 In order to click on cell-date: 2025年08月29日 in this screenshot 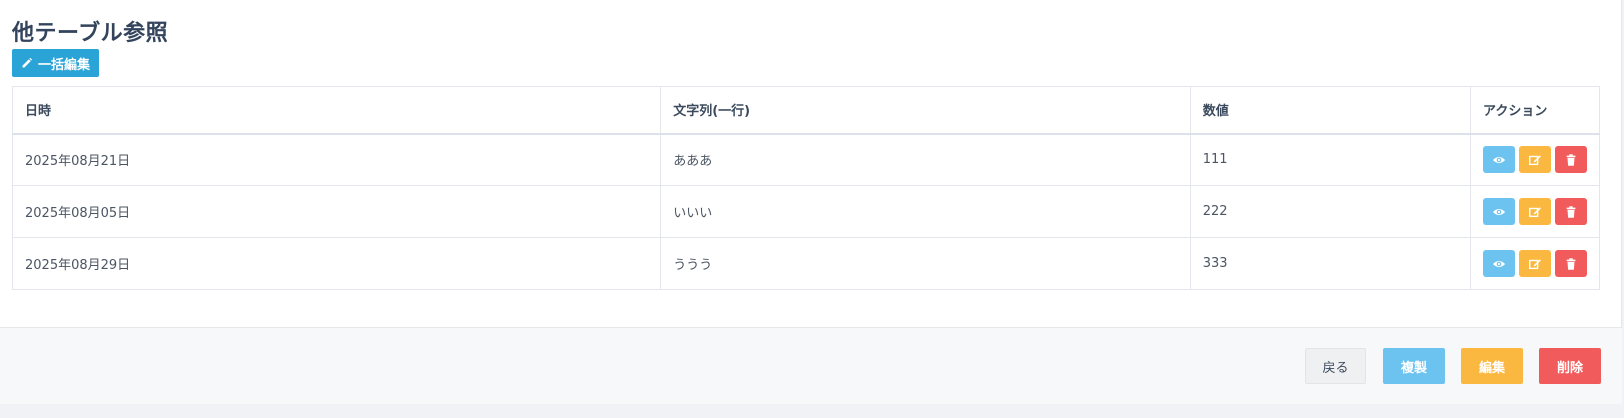, I will do `click(336, 263)`.